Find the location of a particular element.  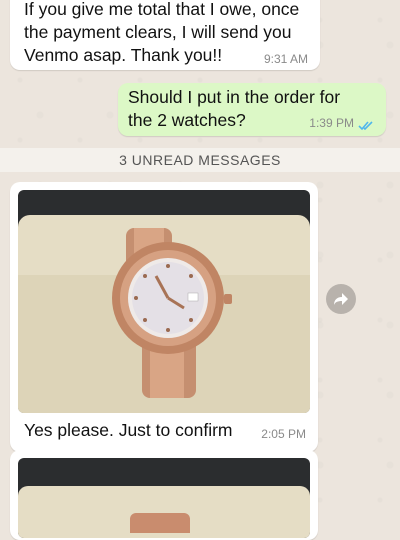

image-message-bubble is located at coordinates (164, 495).